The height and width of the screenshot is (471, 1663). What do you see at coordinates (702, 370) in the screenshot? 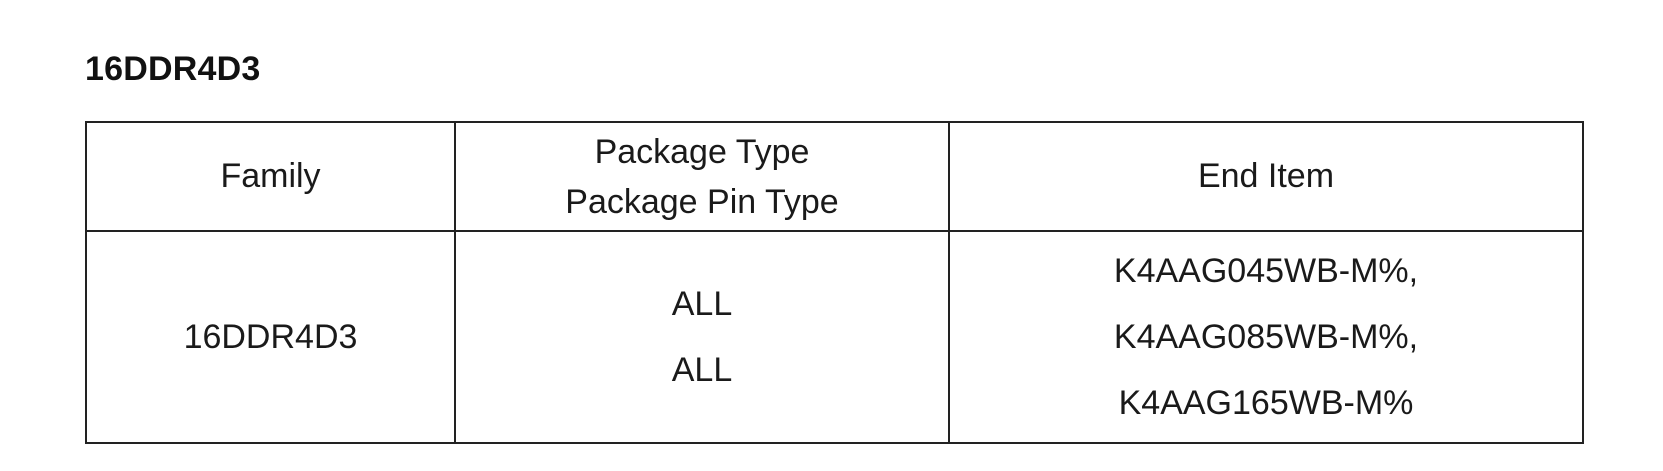
I see `cell-package-pin-type: ALL` at bounding box center [702, 370].